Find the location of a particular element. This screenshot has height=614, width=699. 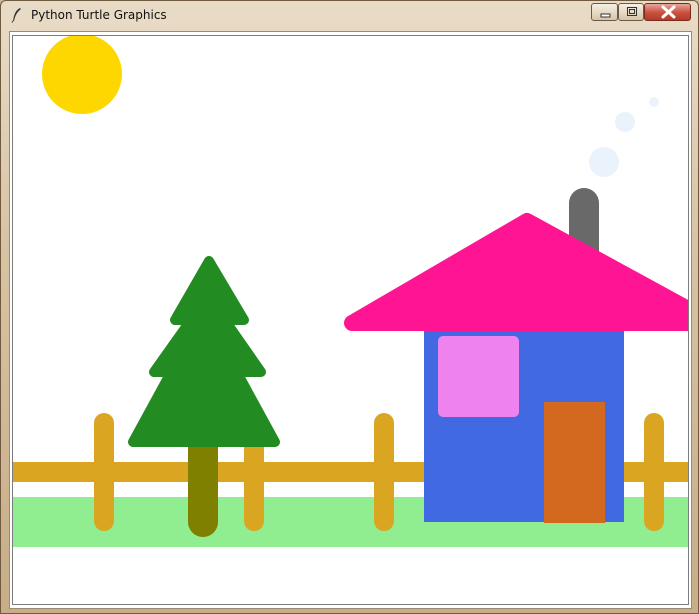

house-door is located at coordinates (574, 462).